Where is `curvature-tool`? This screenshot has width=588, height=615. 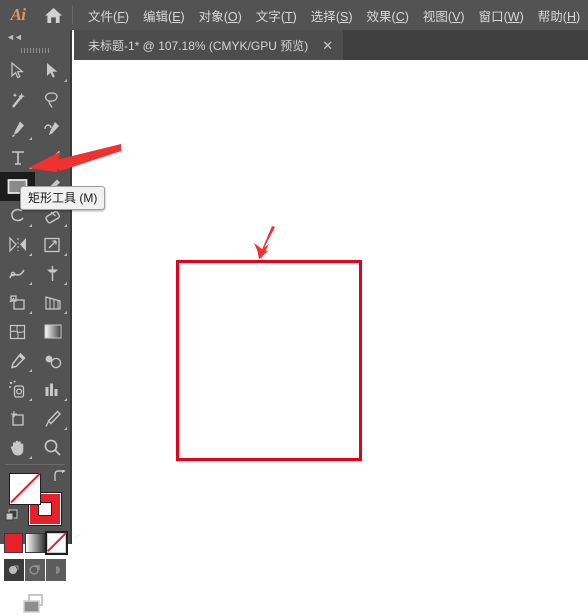 curvature-tool is located at coordinates (52, 128).